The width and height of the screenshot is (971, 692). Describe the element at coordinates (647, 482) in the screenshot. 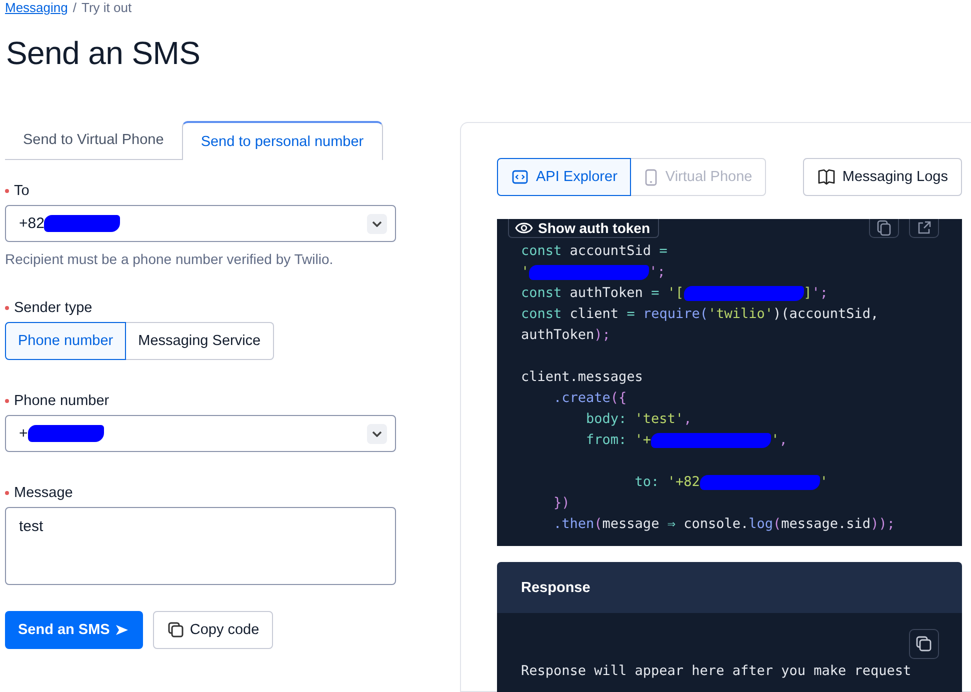

I see `code-text: to:` at that location.